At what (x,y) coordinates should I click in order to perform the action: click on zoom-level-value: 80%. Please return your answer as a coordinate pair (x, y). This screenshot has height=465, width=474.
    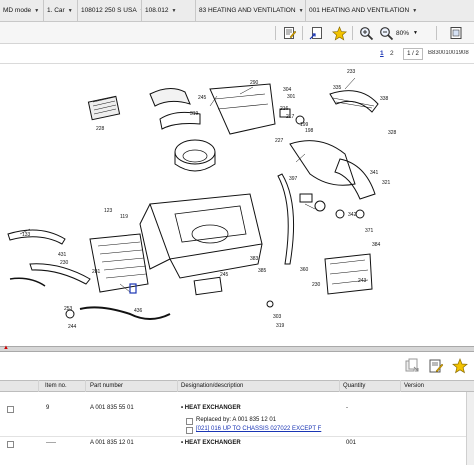
    Looking at the image, I should click on (403, 33).